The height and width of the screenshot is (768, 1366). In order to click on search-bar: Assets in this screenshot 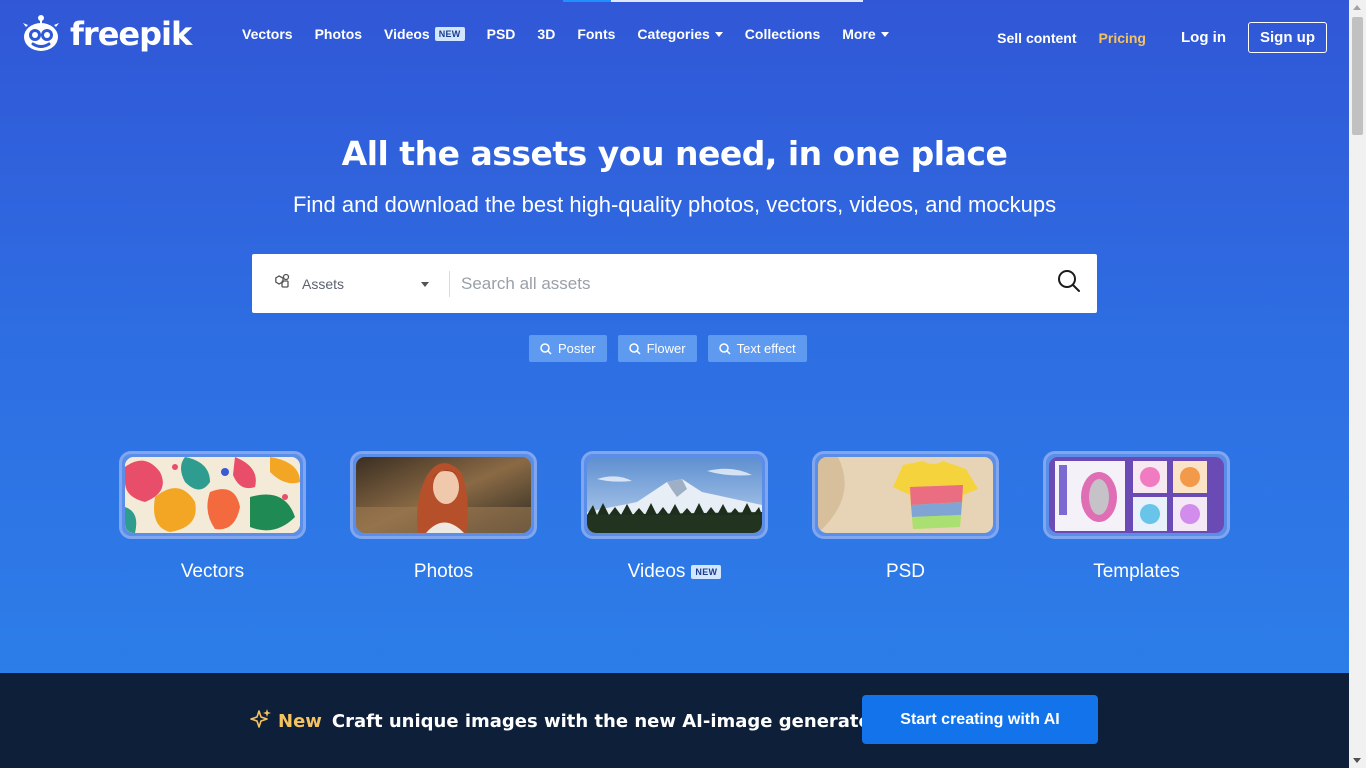, I will do `click(674, 283)`.